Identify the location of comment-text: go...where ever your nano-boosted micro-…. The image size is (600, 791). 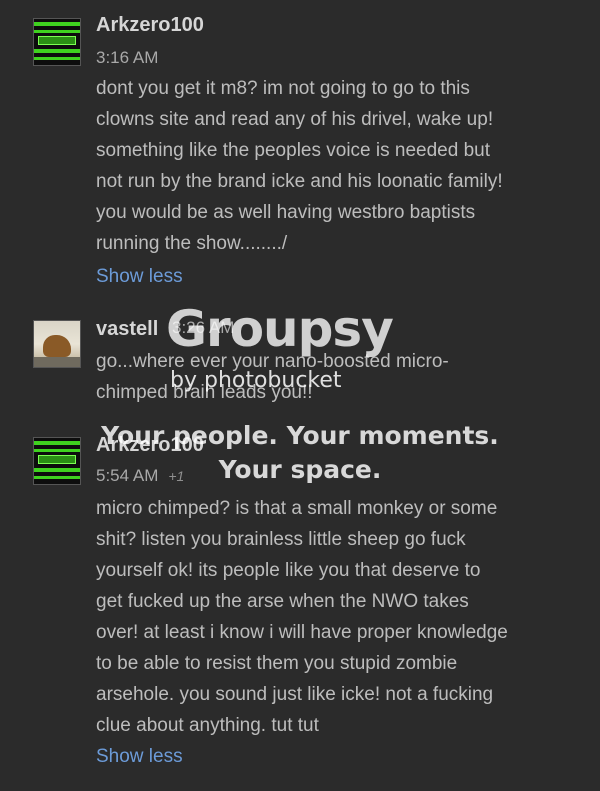
(272, 377).